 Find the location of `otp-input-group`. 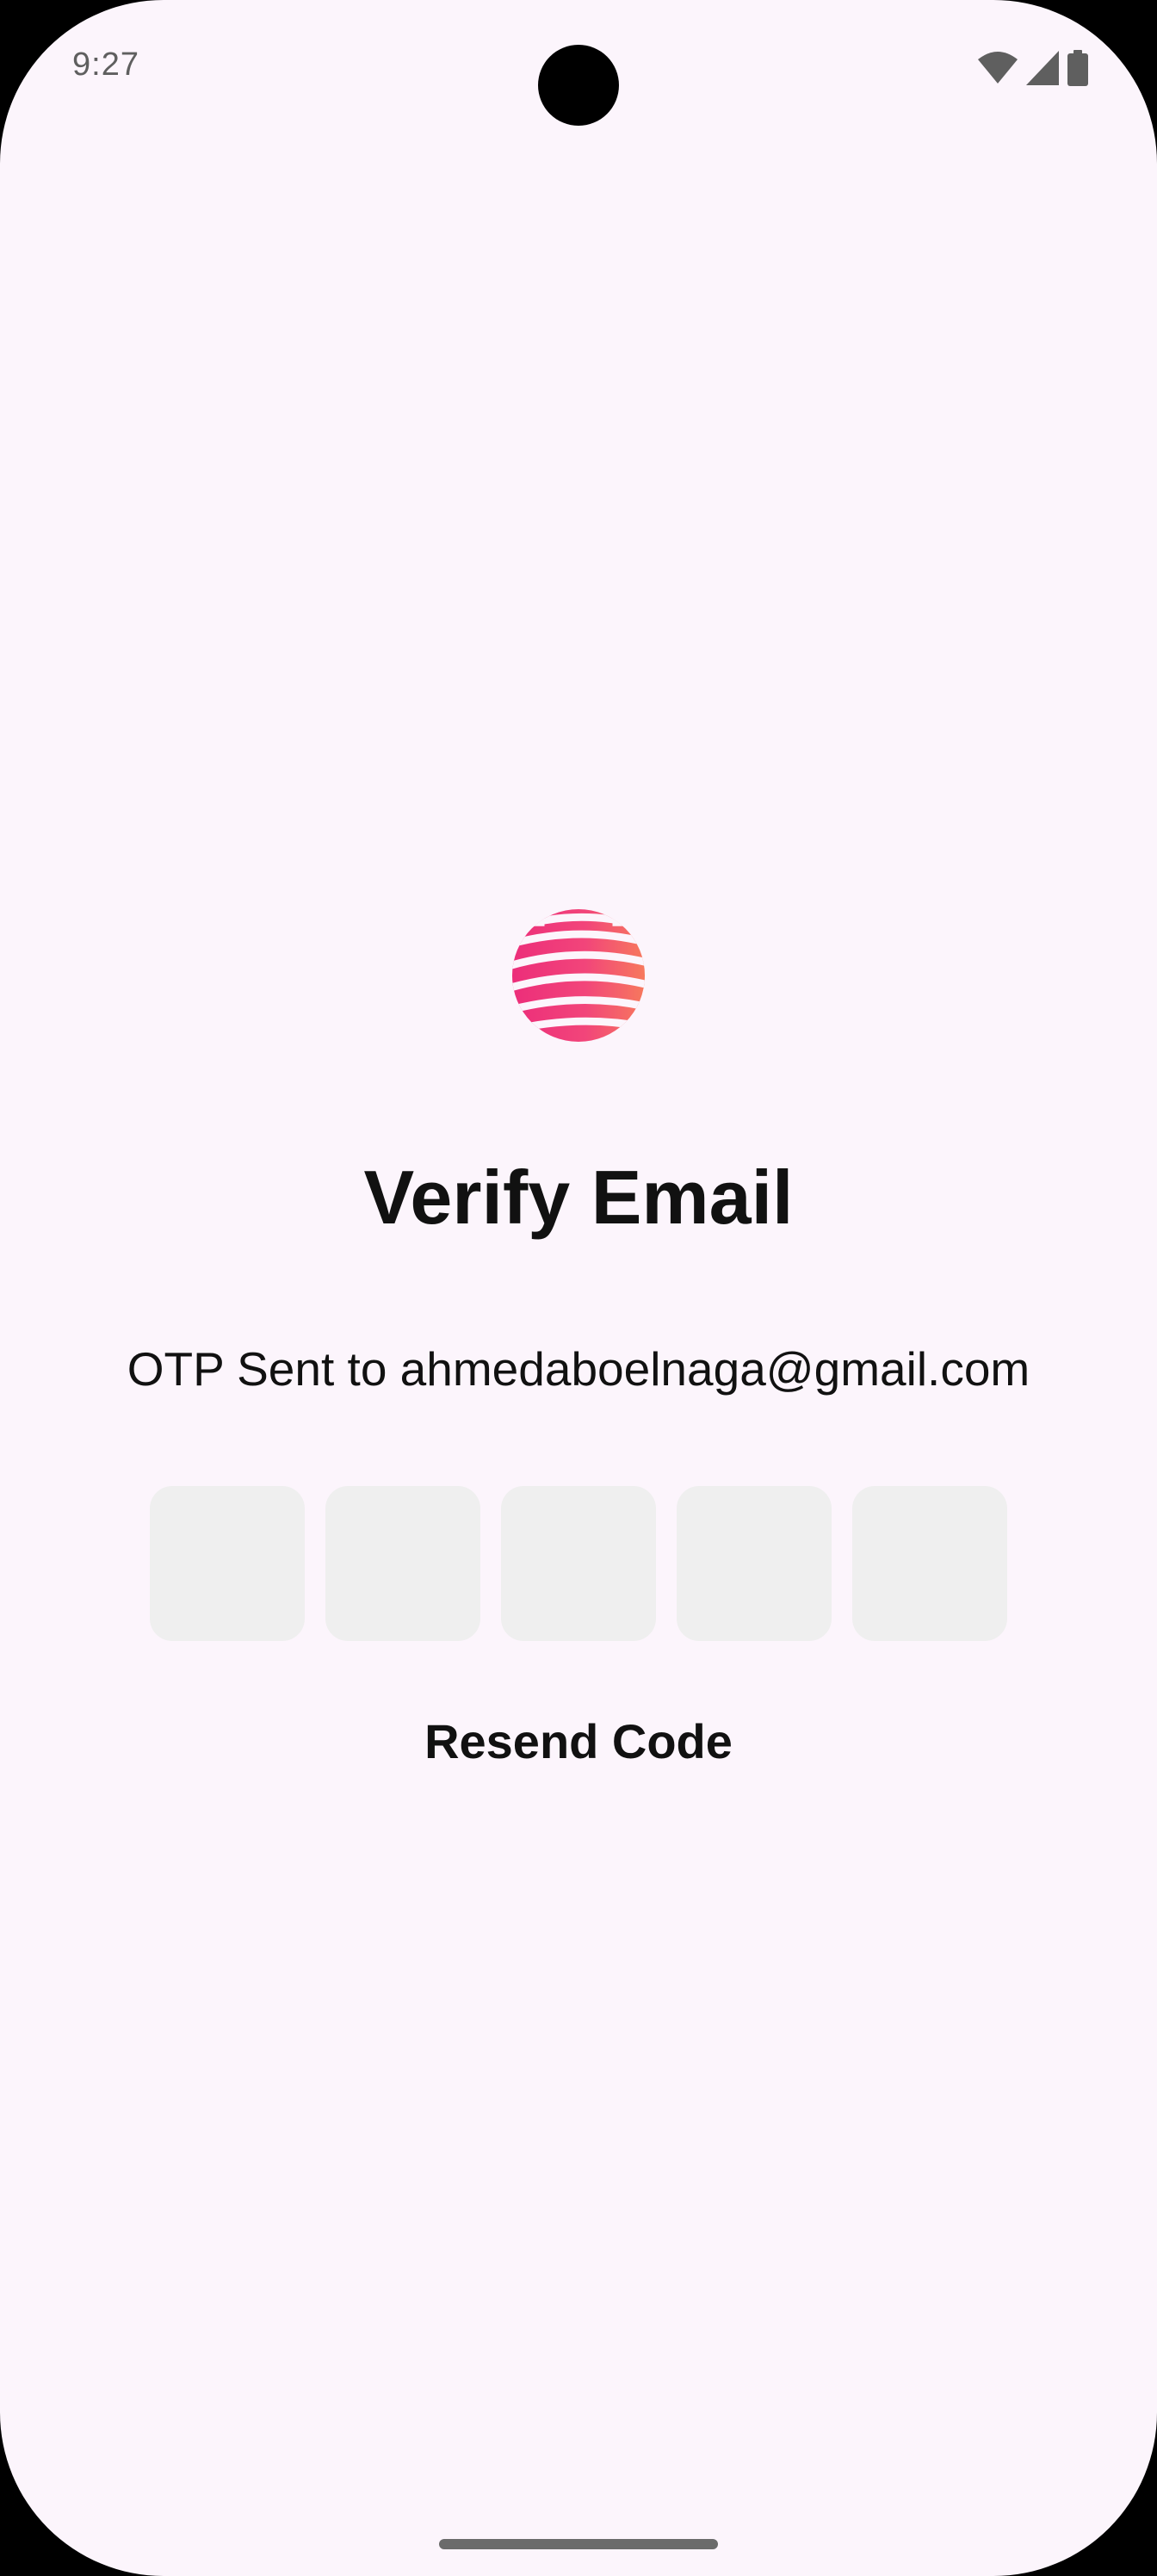

otp-input-group is located at coordinates (579, 1564).